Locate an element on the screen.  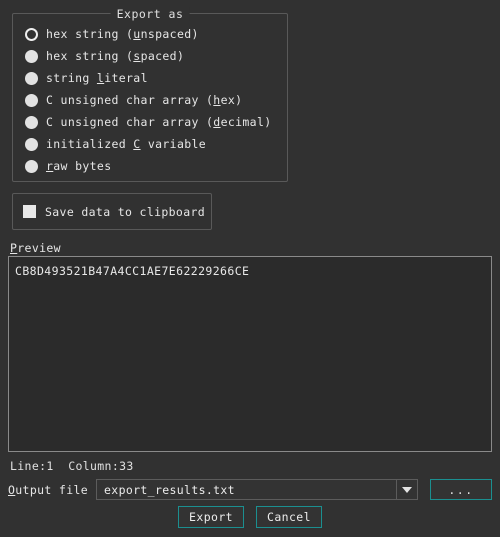
radio-option-initialized-c-variable: initialized C variable is located at coordinates (153, 144).